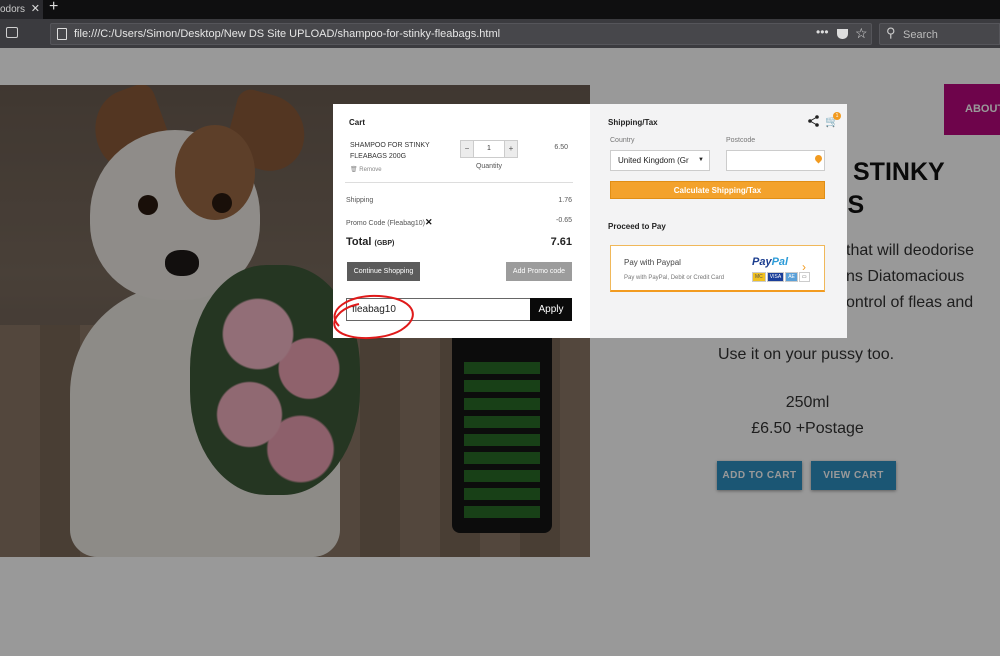 The image size is (1000, 656). Describe the element at coordinates (653, 160) in the screenshot. I see `country-value: United Kingdom (Gr` at that location.